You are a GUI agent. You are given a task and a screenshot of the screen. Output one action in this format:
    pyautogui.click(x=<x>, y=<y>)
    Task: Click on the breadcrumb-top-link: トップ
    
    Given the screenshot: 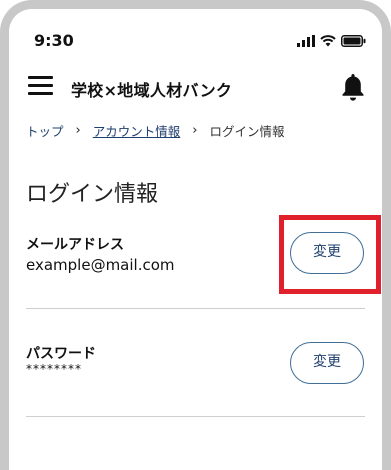 What is the action you would take?
    pyautogui.click(x=45, y=130)
    